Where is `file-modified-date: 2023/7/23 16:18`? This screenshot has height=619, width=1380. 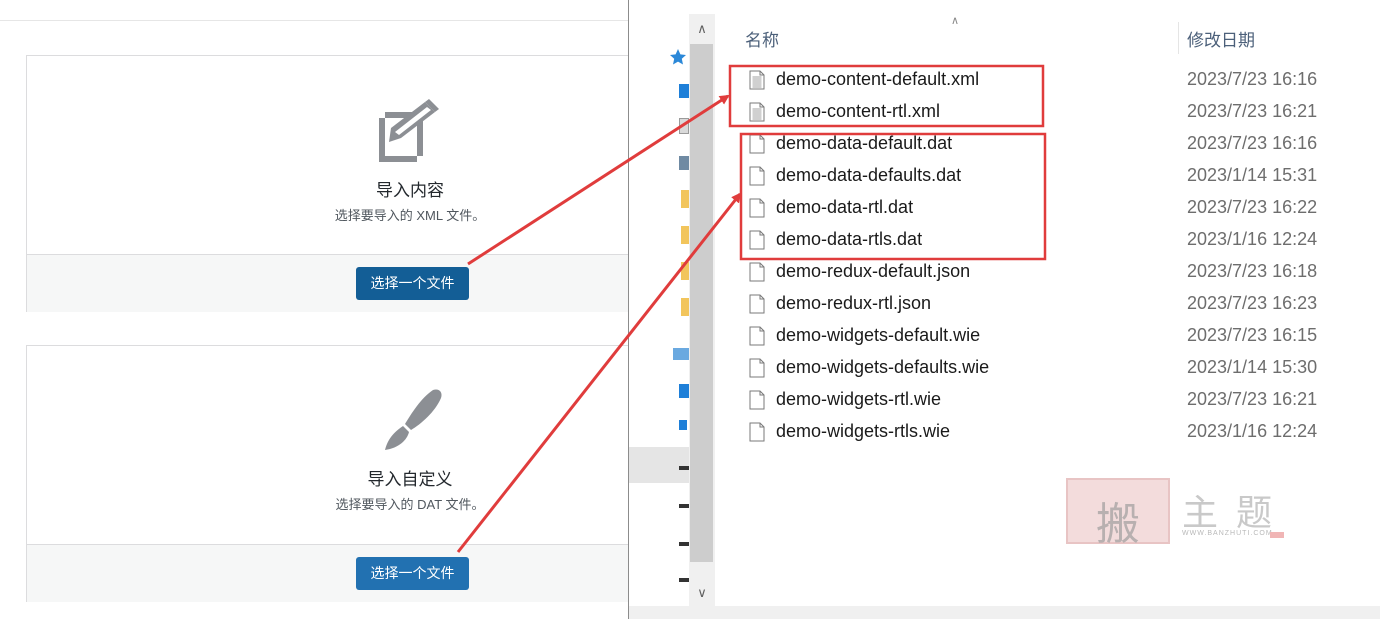 file-modified-date: 2023/7/23 16:18 is located at coordinates (1252, 271).